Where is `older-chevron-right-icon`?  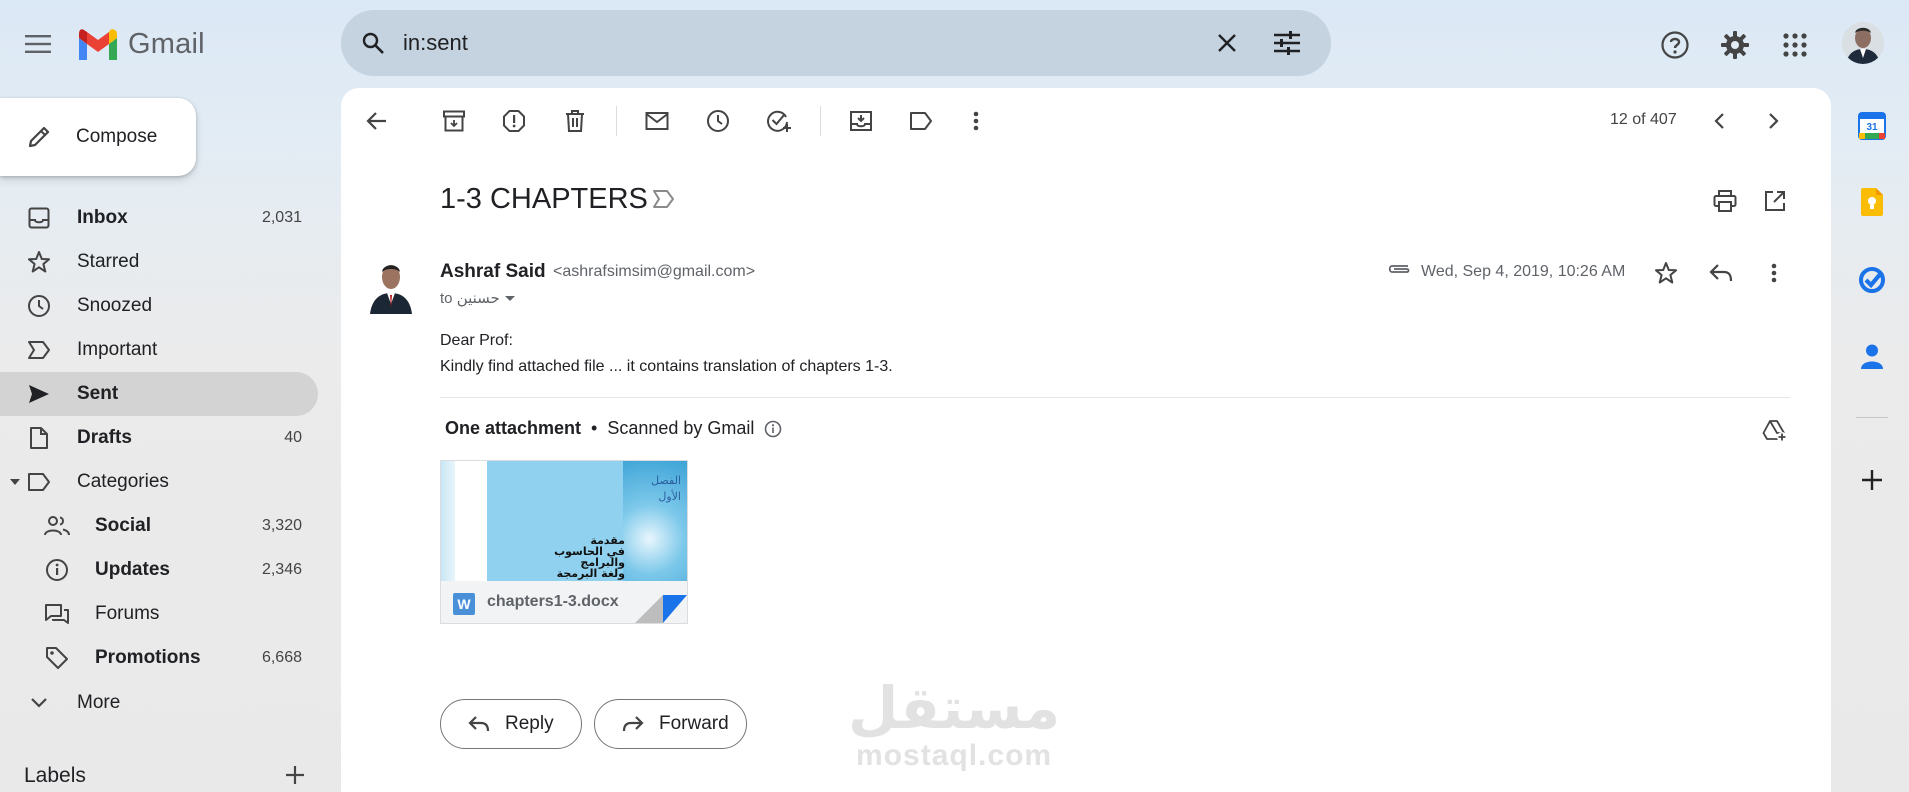 older-chevron-right-icon is located at coordinates (1774, 121).